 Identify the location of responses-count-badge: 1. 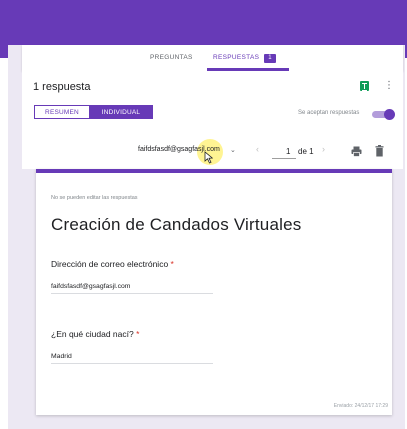
(270, 58).